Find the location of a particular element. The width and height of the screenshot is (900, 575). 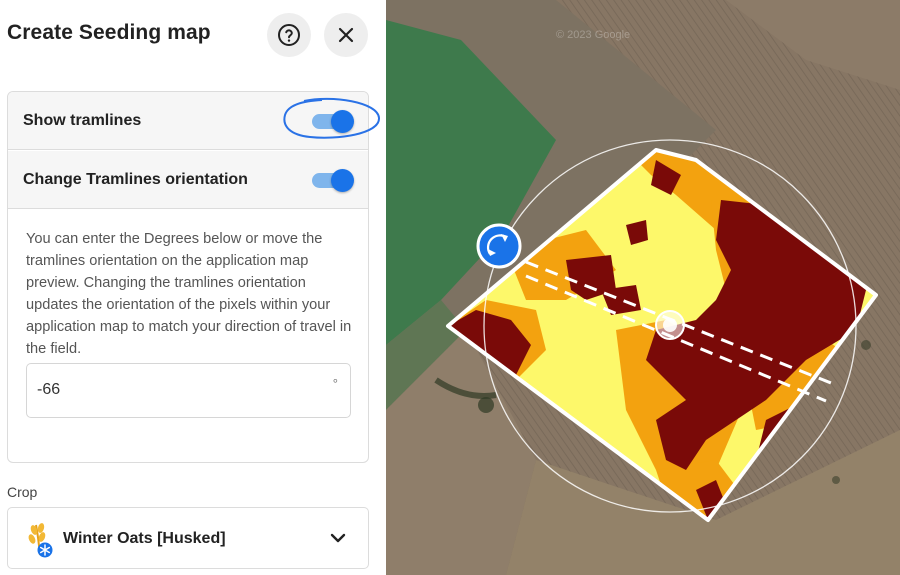

close-button is located at coordinates (346, 35).